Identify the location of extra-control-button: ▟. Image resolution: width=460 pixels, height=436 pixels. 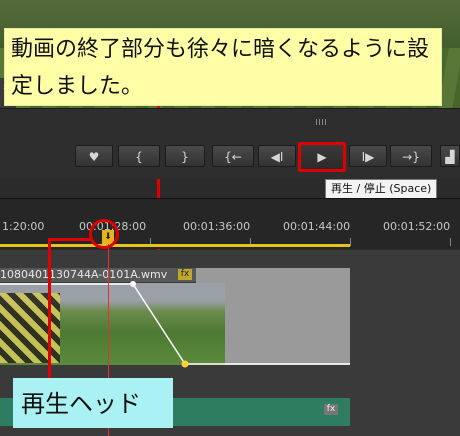
(450, 156).